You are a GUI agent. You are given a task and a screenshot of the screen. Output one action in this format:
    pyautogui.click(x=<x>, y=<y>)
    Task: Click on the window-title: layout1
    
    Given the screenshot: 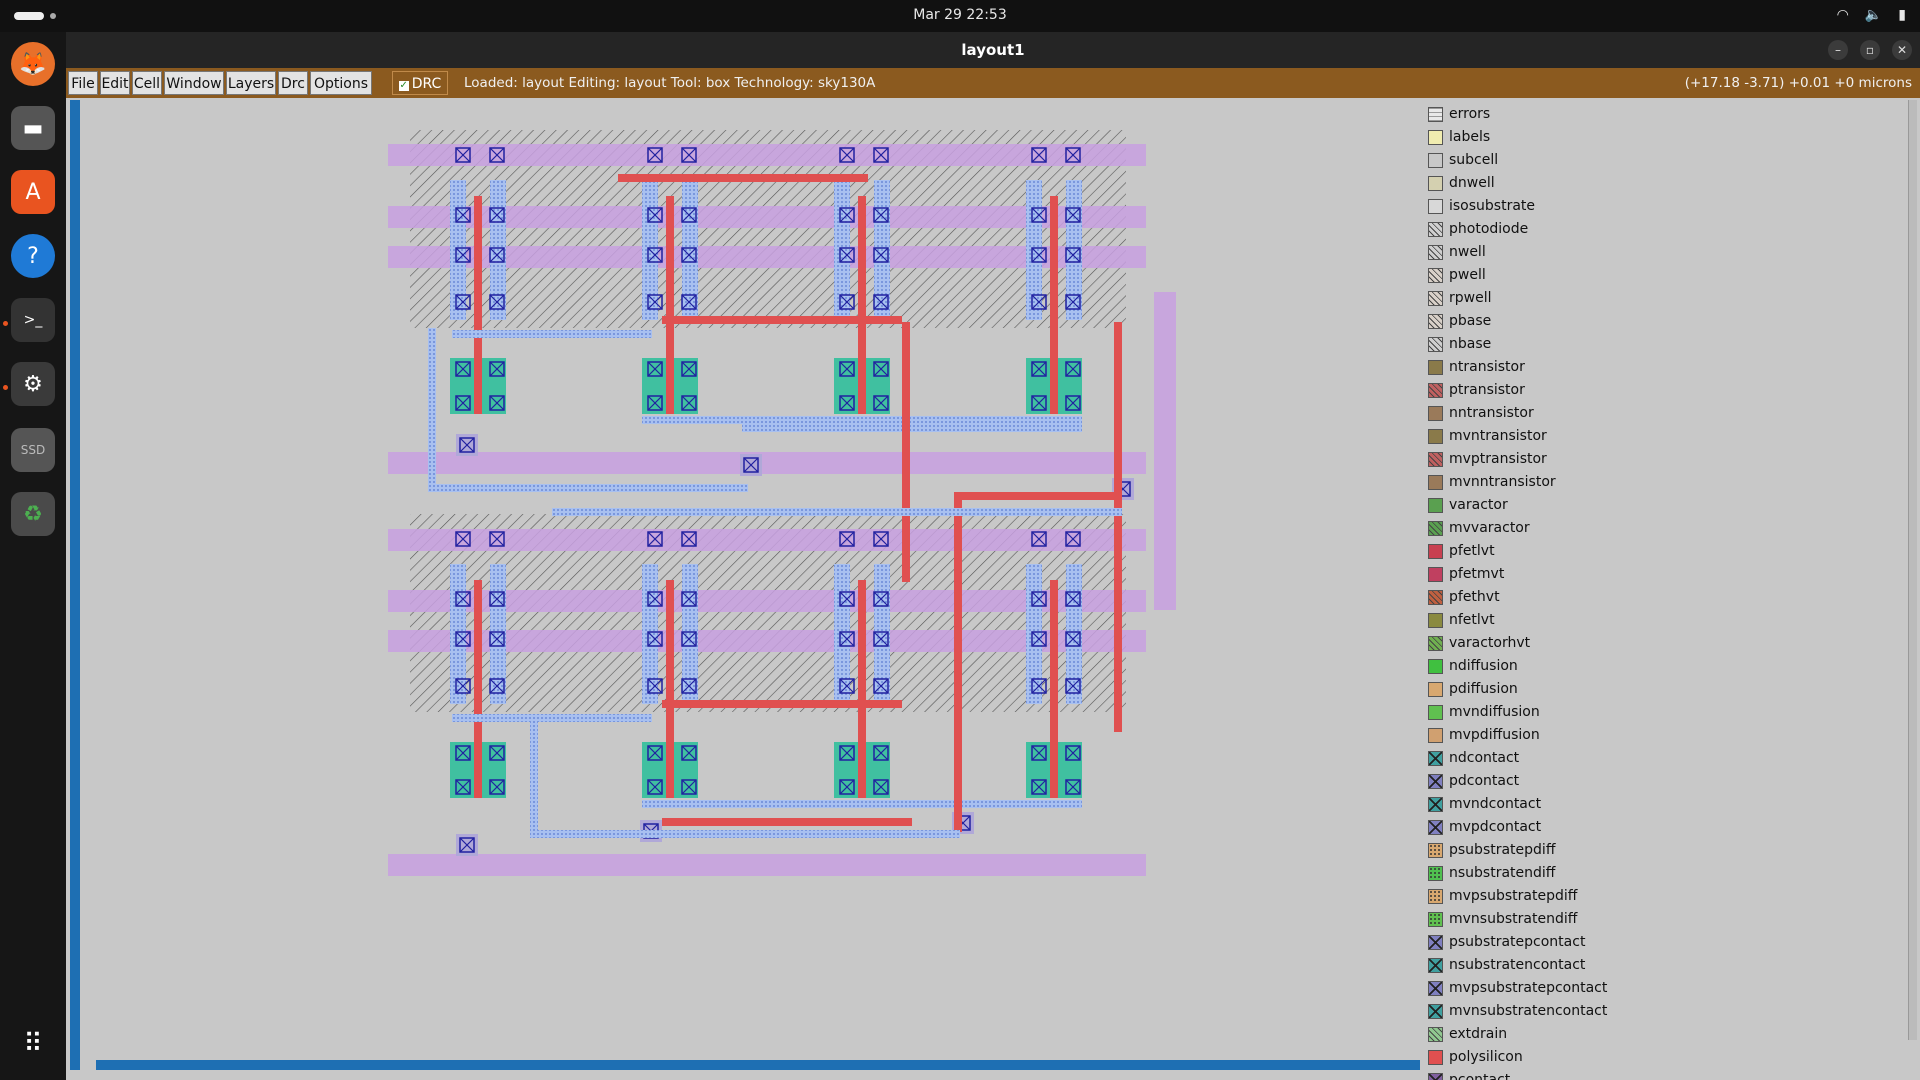 What is the action you would take?
    pyautogui.click(x=993, y=50)
    